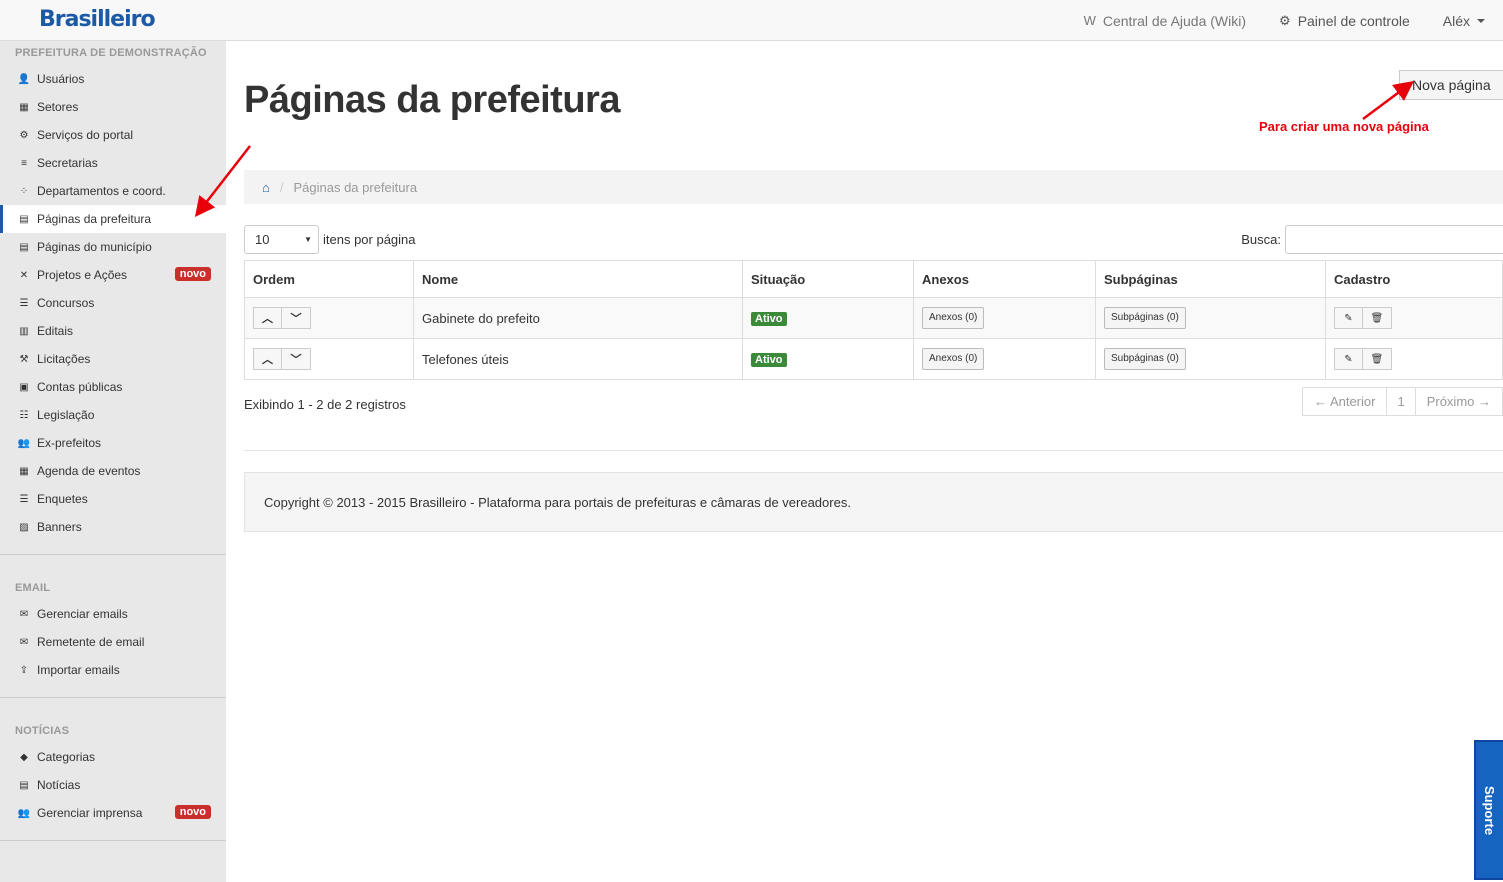 The image size is (1503, 882). What do you see at coordinates (24, 79) in the screenshot?
I see `user-icon: 👤` at bounding box center [24, 79].